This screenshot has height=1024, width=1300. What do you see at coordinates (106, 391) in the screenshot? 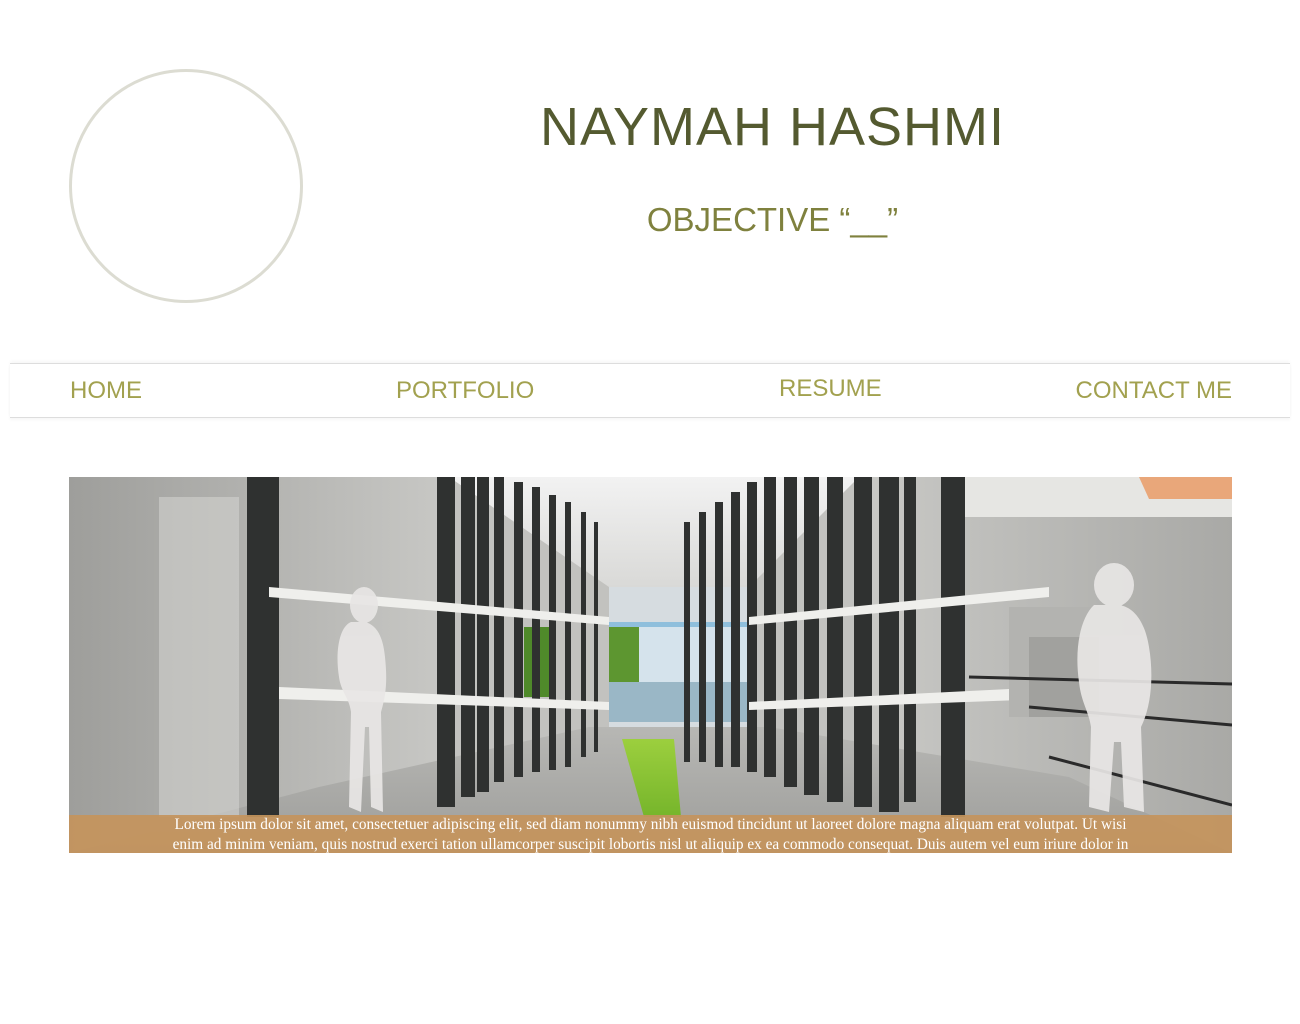
I see `nav-item-home: HOME` at bounding box center [106, 391].